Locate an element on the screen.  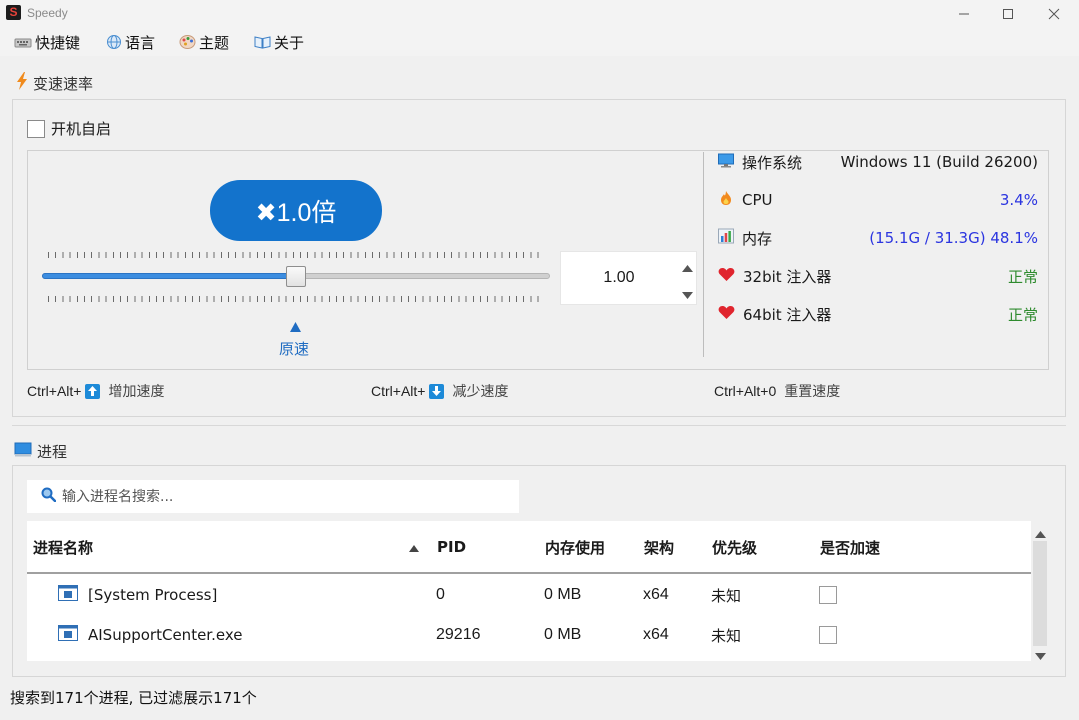
process-section-header: 进程 is located at coordinates (40, 451).